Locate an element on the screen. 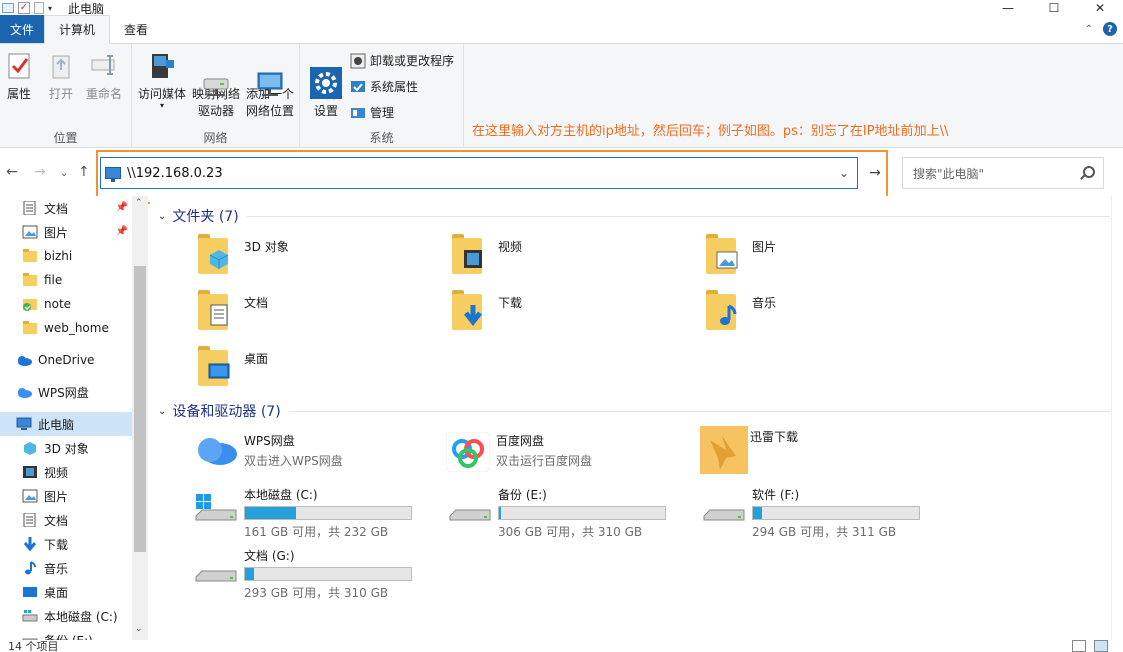 The image size is (1123, 652). sidebar-item-downloads: 下载 is located at coordinates (66, 544).